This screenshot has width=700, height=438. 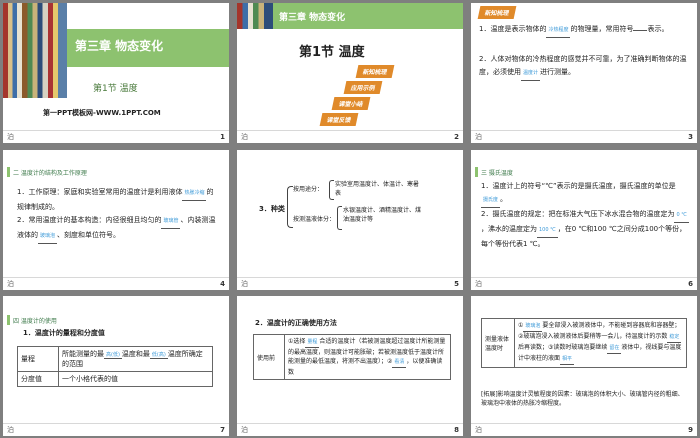 What do you see at coordinates (584, 429) in the screenshot?
I see `slide-footer: 泊9` at bounding box center [584, 429].